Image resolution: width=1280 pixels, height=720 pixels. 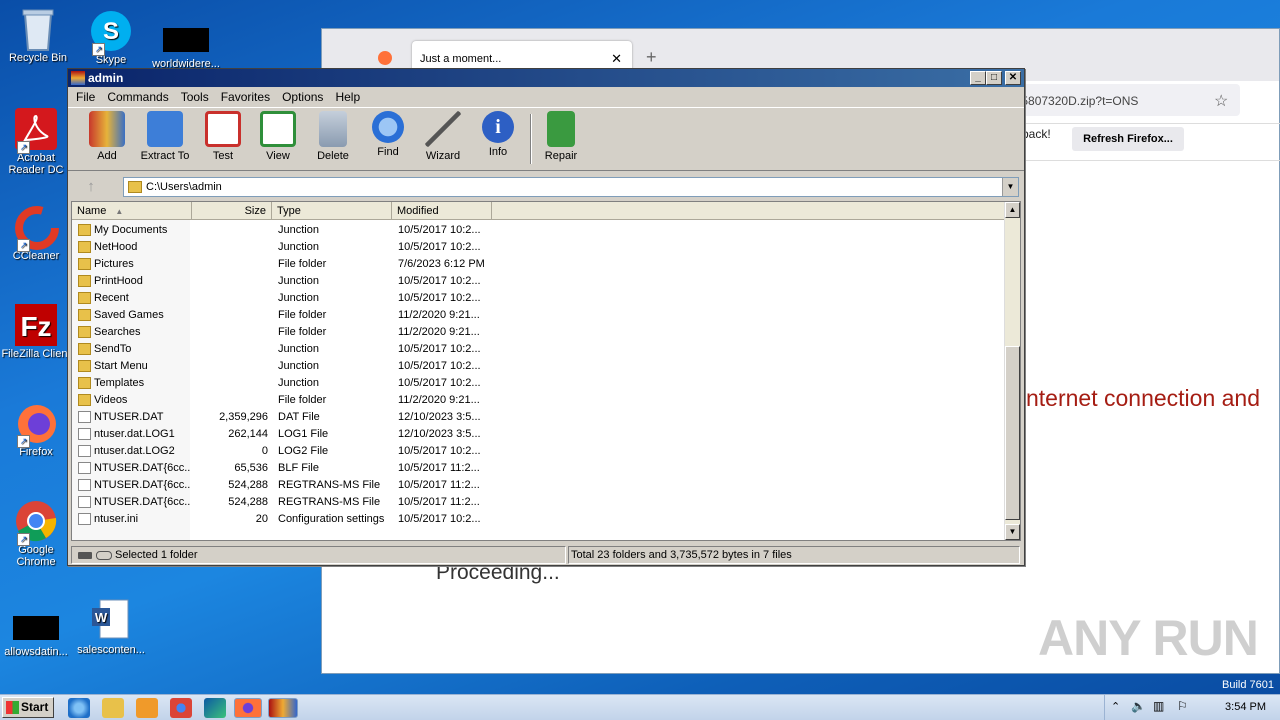 What do you see at coordinates (85, 97) in the screenshot?
I see `menu-file: File` at bounding box center [85, 97].